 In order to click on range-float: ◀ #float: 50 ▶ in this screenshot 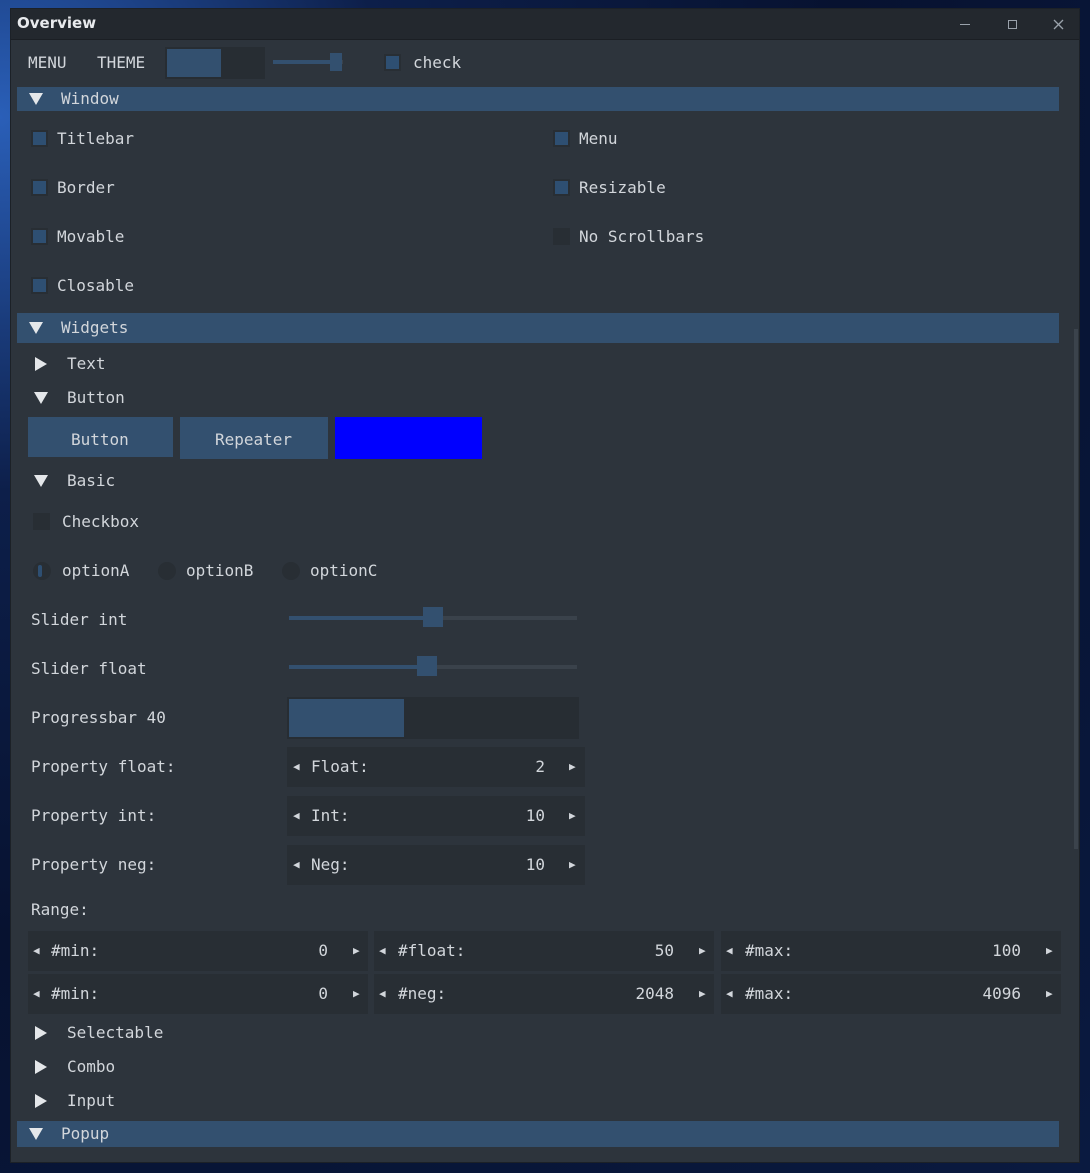, I will do `click(544, 951)`.